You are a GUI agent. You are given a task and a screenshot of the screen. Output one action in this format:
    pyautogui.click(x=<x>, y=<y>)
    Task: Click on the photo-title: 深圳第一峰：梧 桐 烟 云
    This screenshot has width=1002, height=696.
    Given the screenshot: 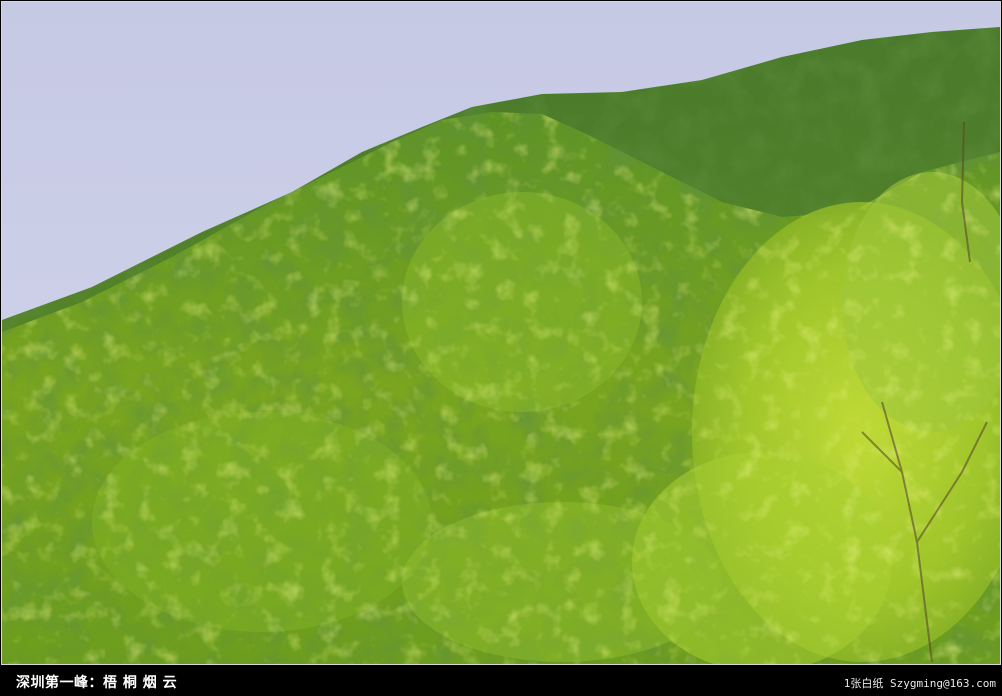 What is the action you would take?
    pyautogui.click(x=97, y=683)
    